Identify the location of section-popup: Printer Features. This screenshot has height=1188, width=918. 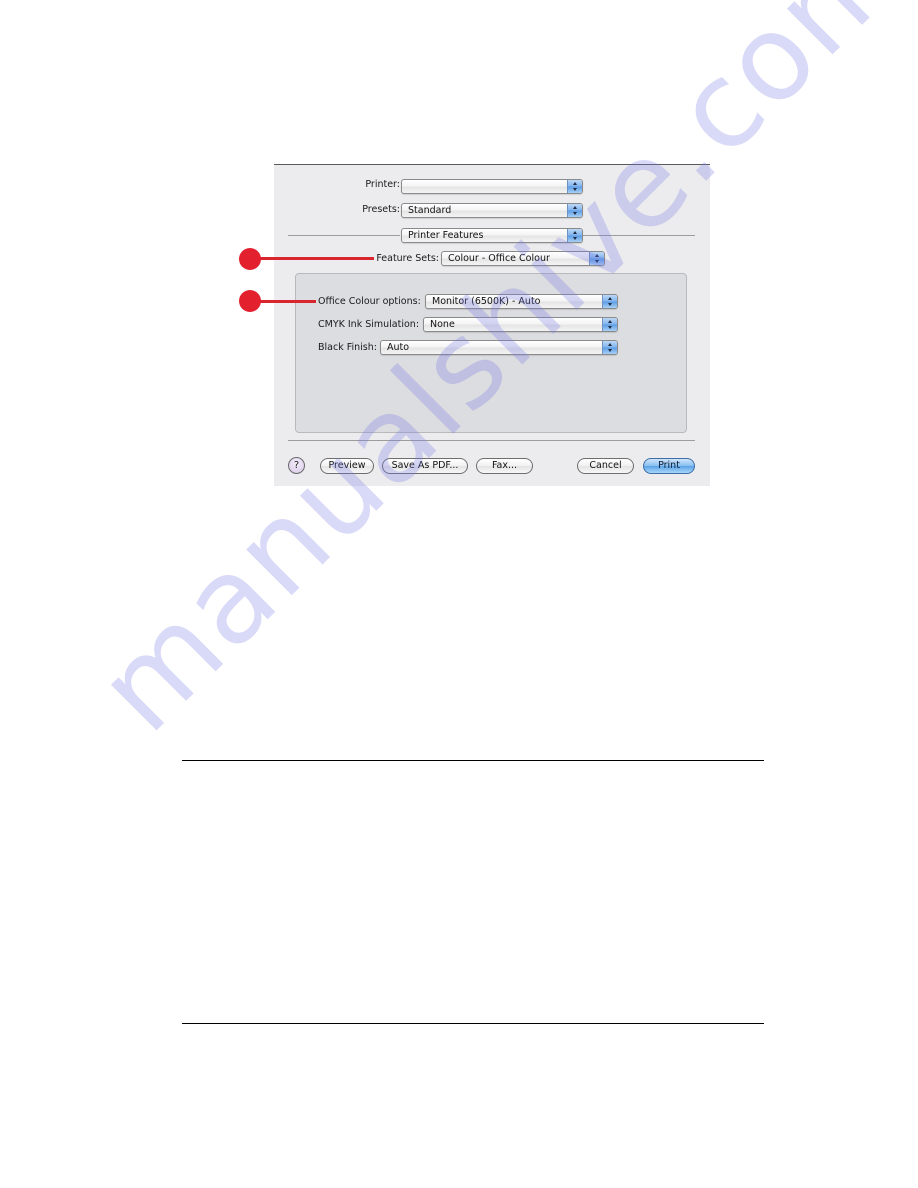
(492, 235).